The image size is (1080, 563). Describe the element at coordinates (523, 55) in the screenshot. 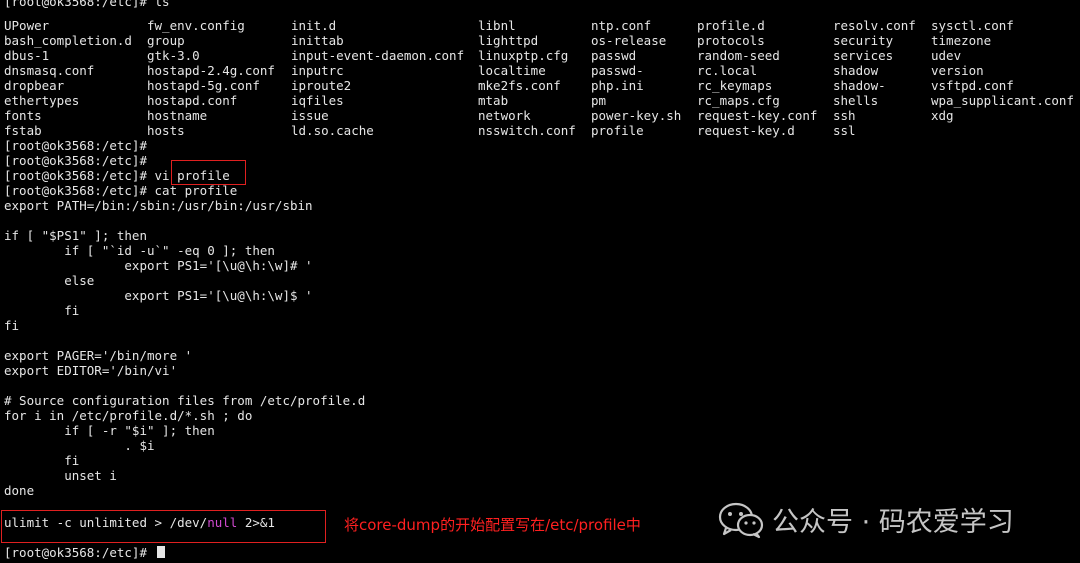

I see `ls-entry: linuxptp.cfg` at that location.